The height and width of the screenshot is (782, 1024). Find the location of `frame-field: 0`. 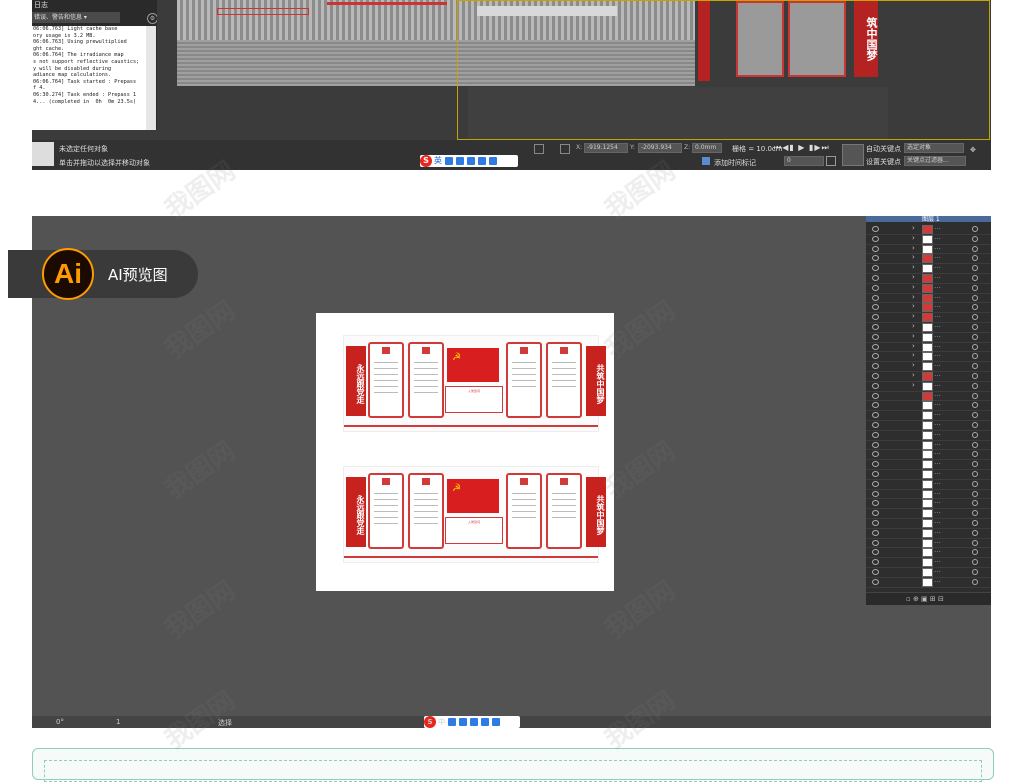

frame-field: 0 is located at coordinates (804, 161).